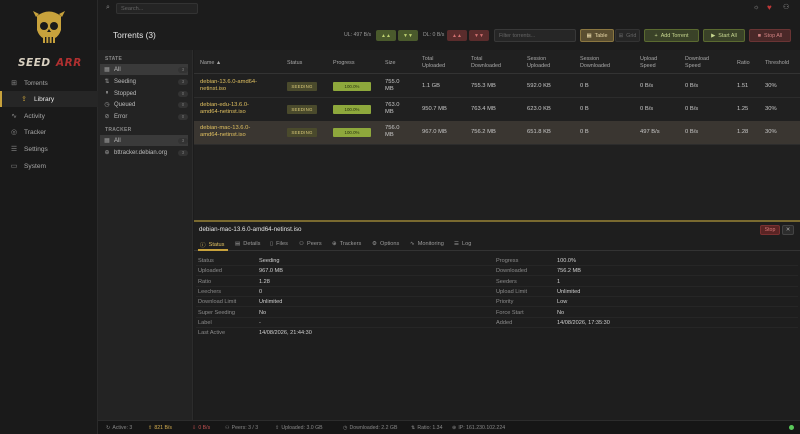 The width and height of the screenshot is (800, 434). I want to click on filter-label: Error, so click(121, 116).